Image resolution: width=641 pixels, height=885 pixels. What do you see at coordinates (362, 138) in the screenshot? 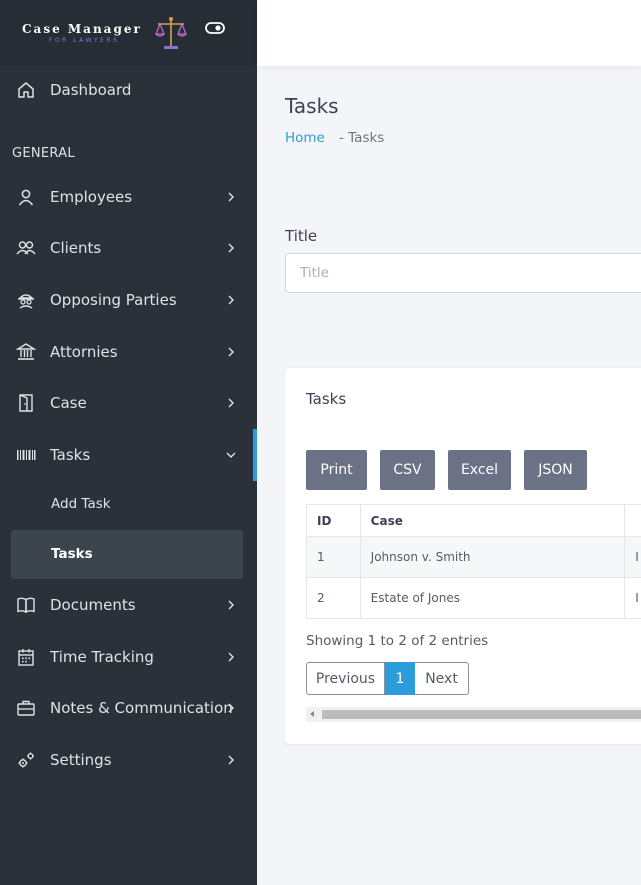
I see `breadcrumb-current: - Tasks` at bounding box center [362, 138].